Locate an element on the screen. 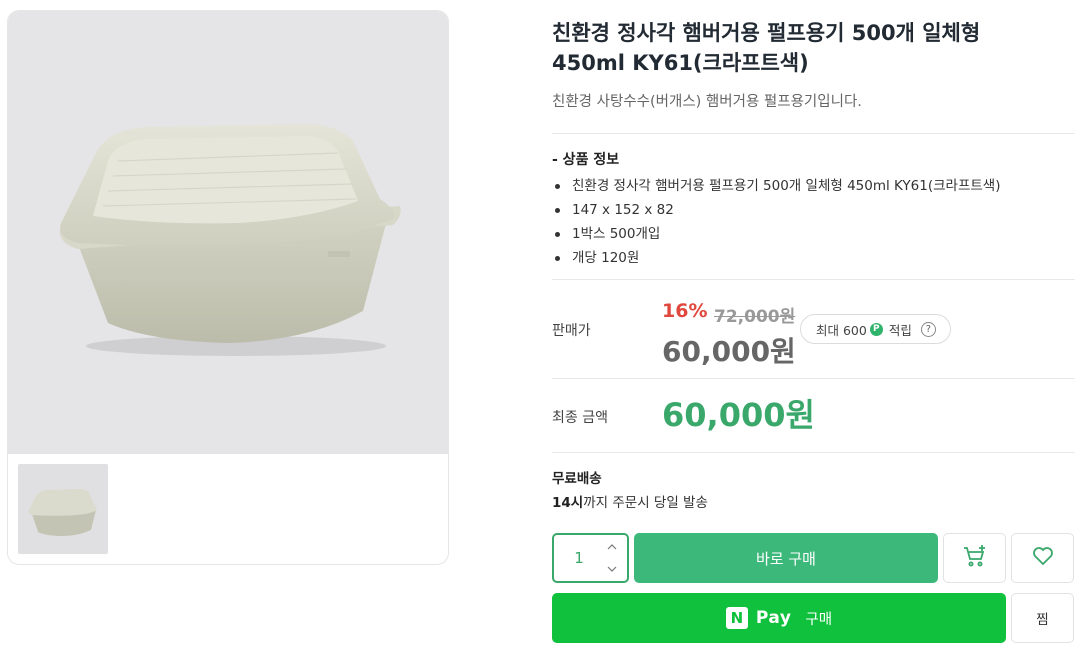 This screenshot has width=1082, height=656. sale-price: 60,000원 is located at coordinates (729, 351).